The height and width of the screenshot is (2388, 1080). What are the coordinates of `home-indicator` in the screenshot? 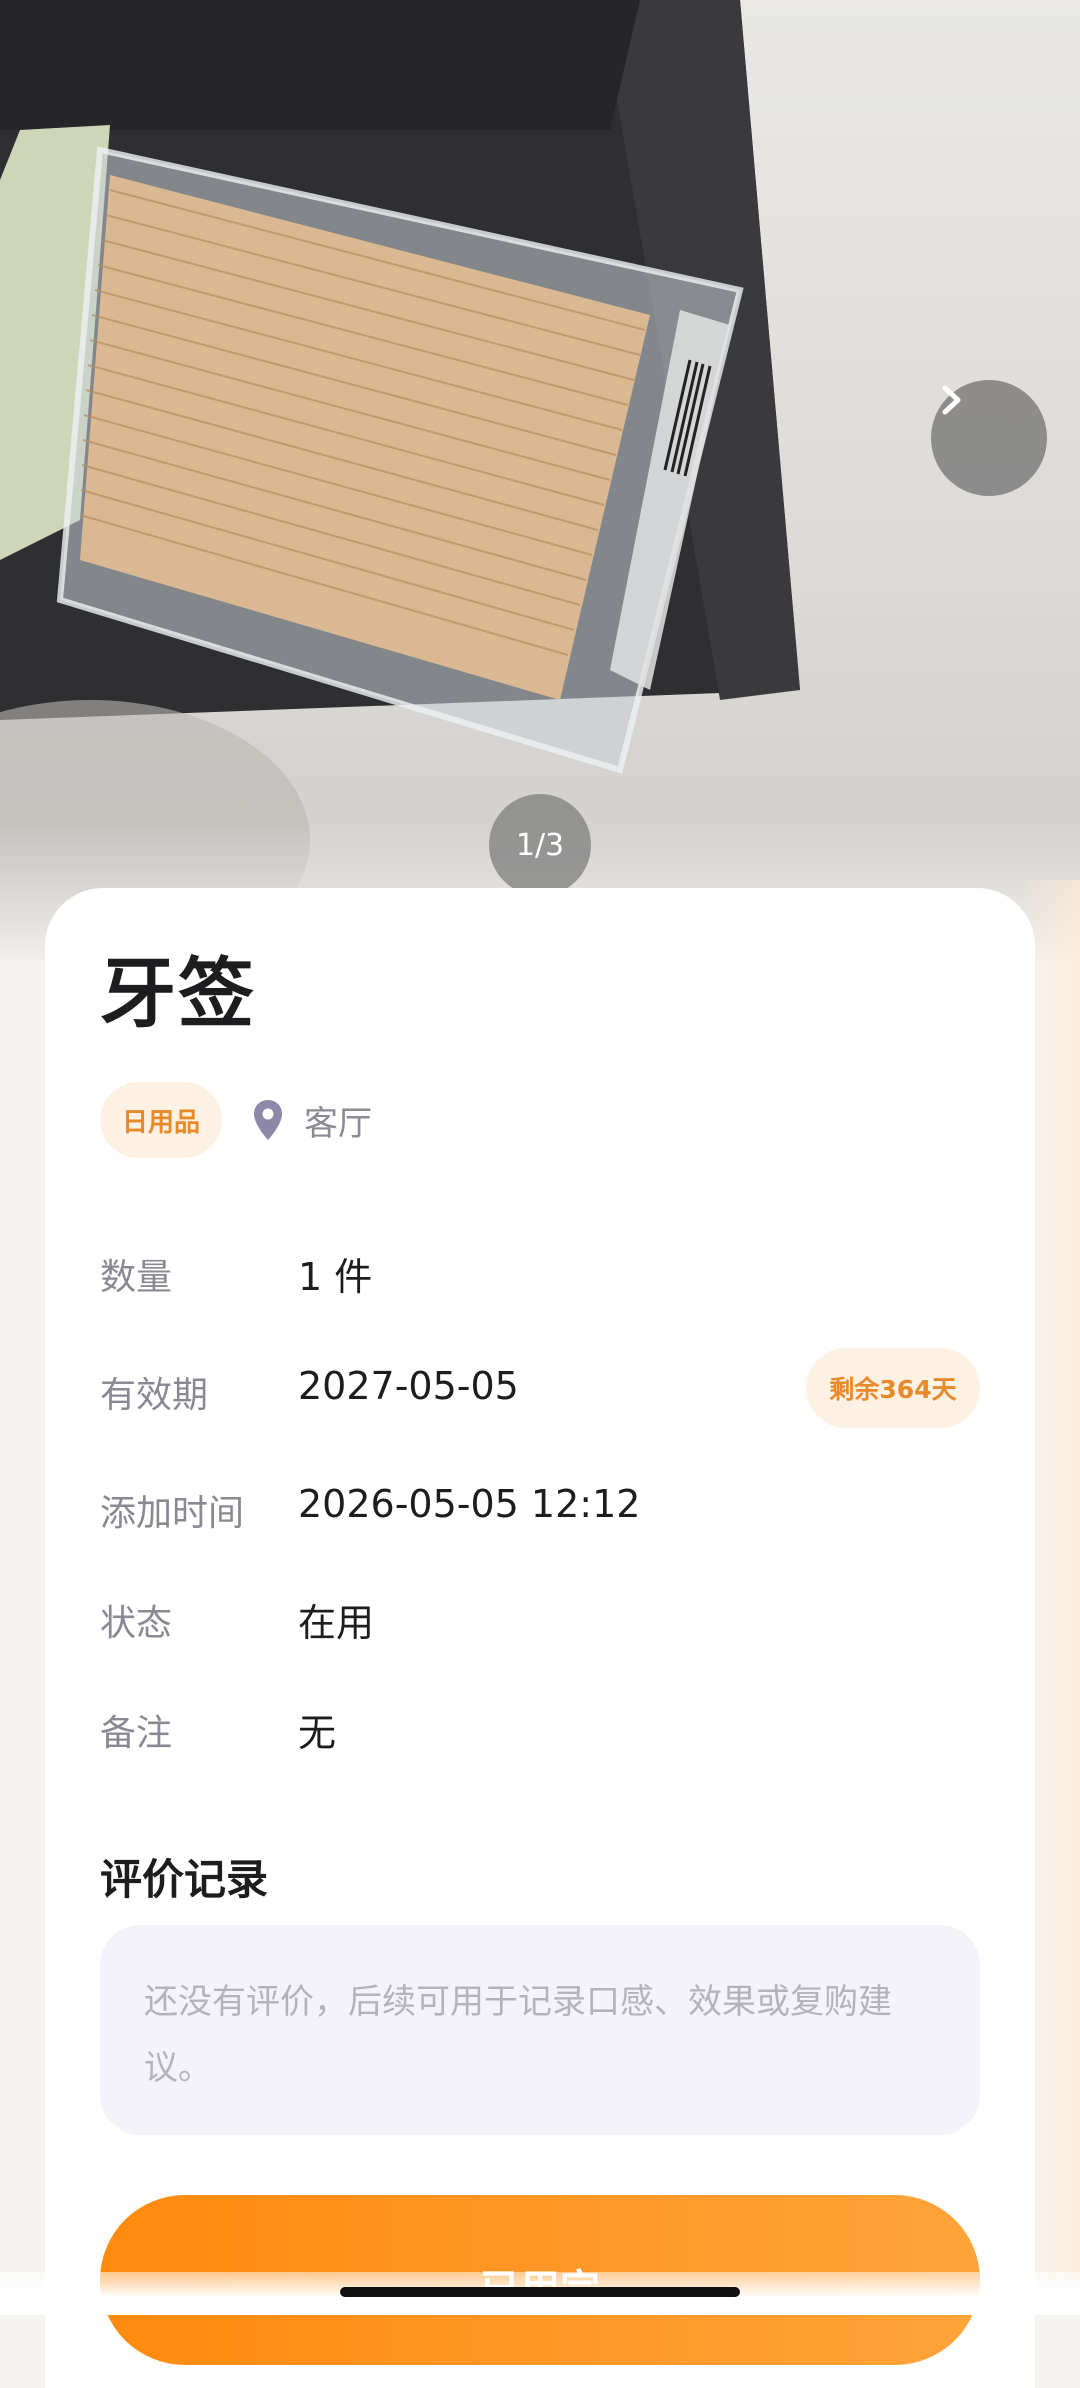 It's located at (540, 2292).